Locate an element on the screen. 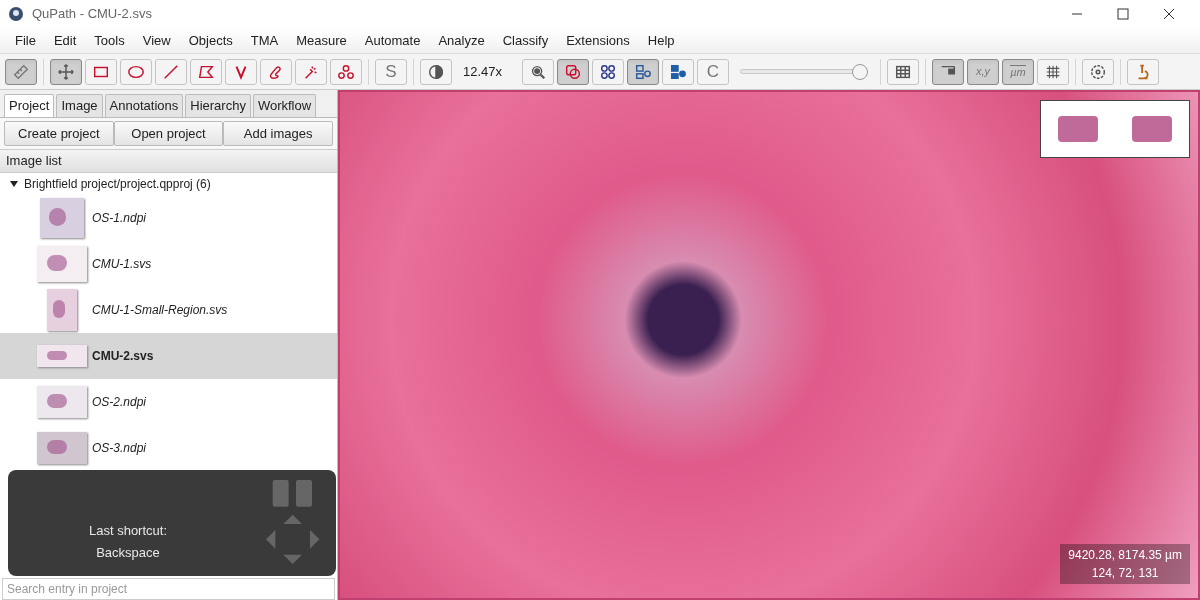 The width and height of the screenshot is (1200, 600). zoom-level: 12.47x is located at coordinates (483, 71).